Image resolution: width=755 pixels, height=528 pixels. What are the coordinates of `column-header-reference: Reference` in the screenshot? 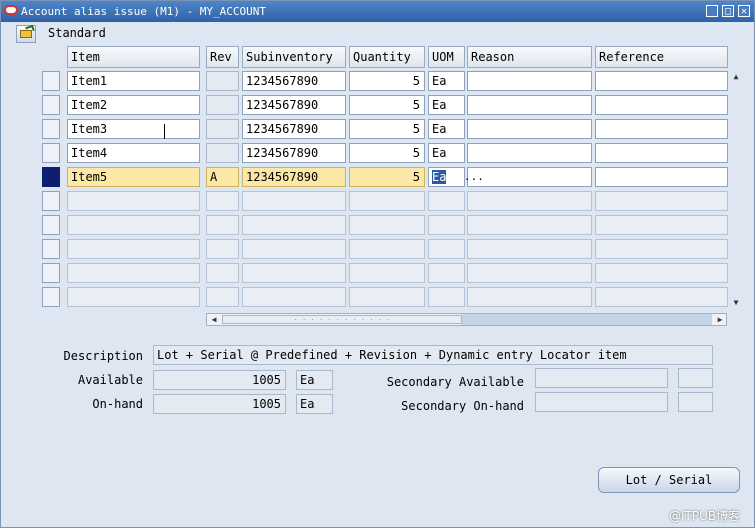 It's located at (661, 57).